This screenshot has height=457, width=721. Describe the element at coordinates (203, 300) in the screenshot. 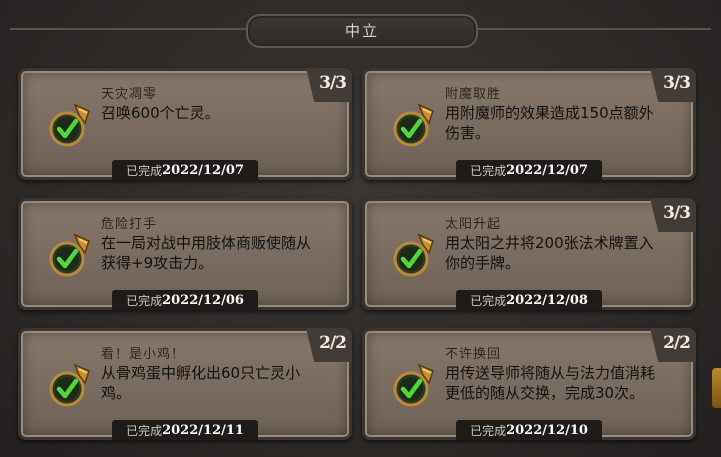

I see `completion-date: 2022/12/06` at that location.